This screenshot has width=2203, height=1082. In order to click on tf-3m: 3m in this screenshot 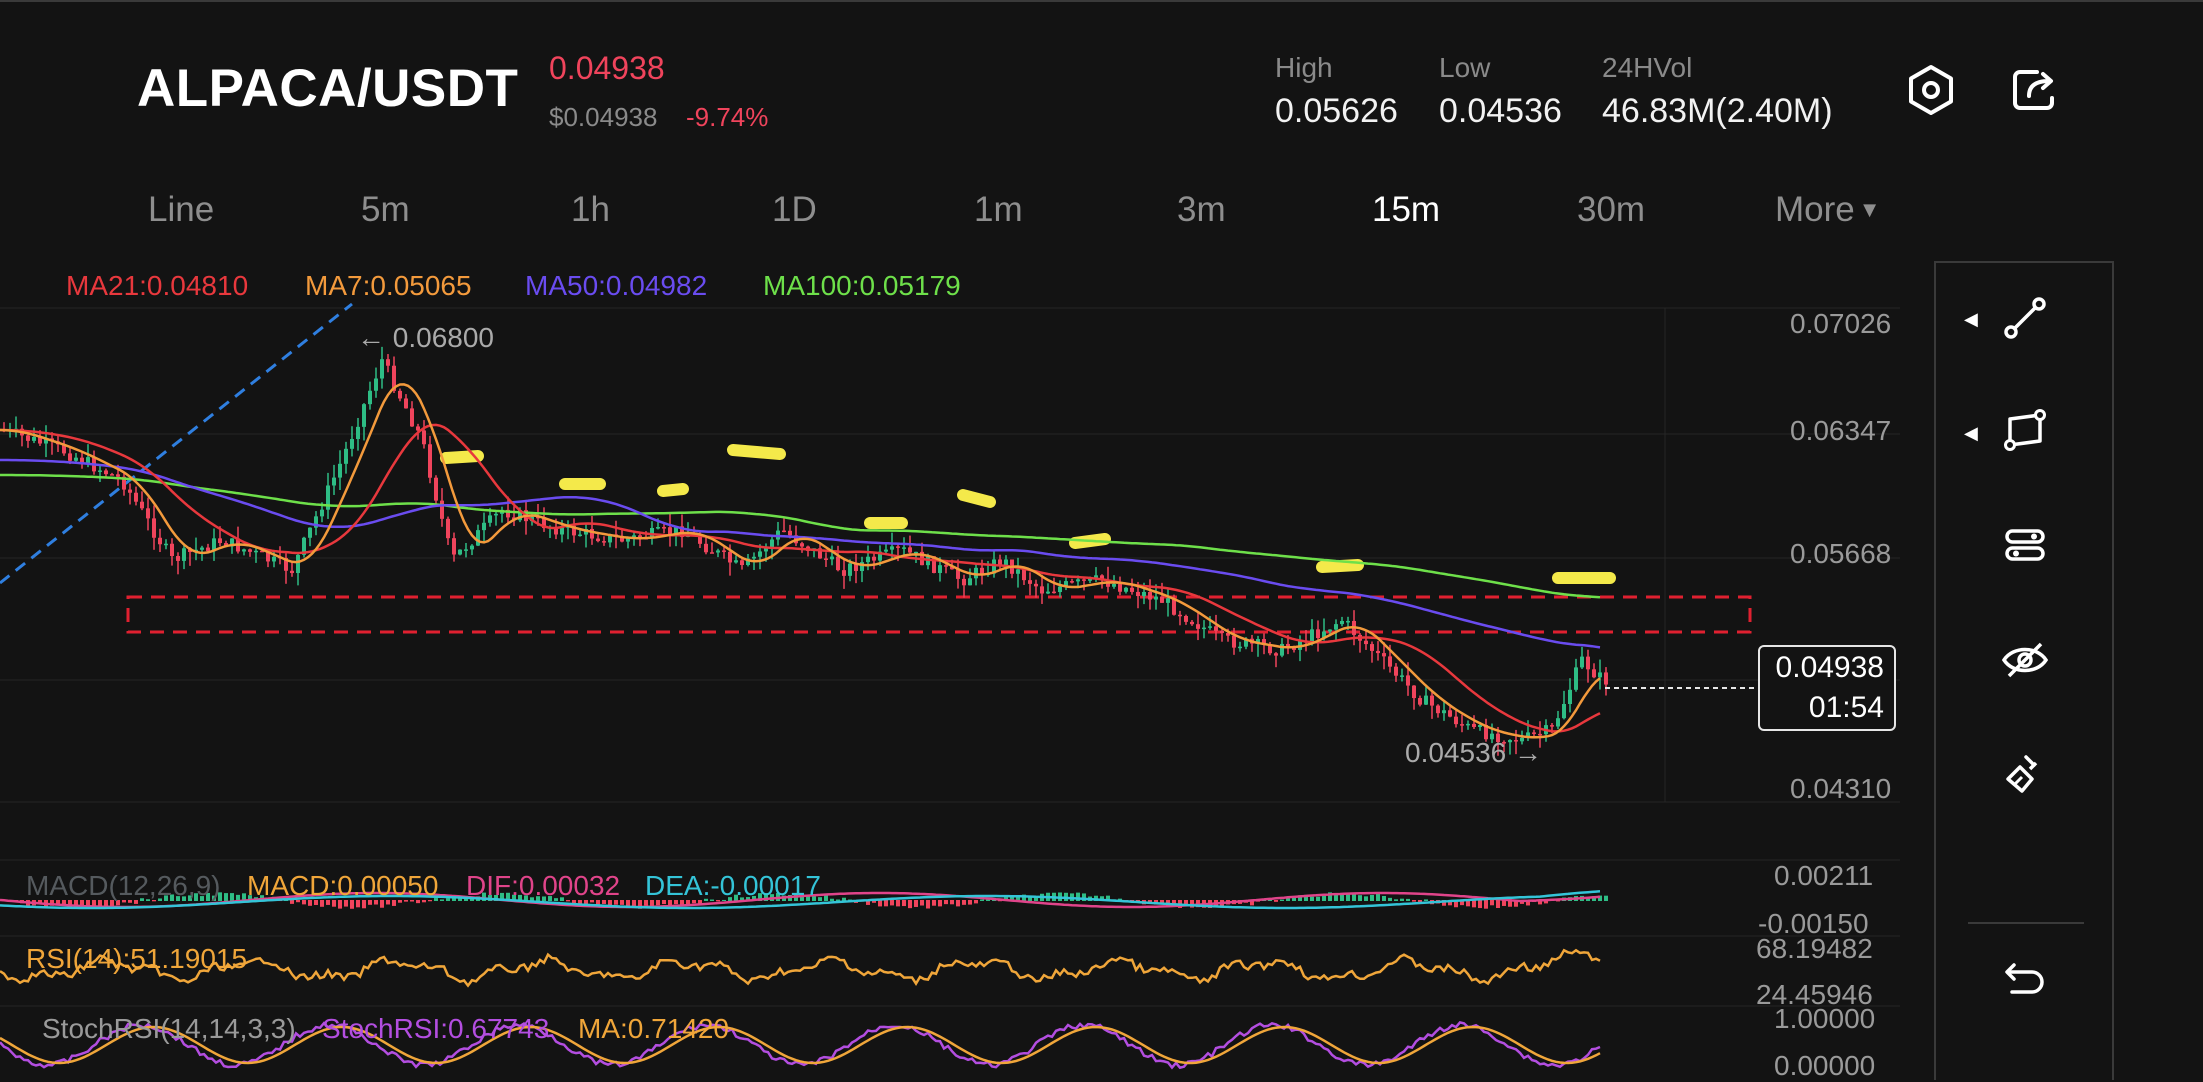, I will do `click(1201, 210)`.